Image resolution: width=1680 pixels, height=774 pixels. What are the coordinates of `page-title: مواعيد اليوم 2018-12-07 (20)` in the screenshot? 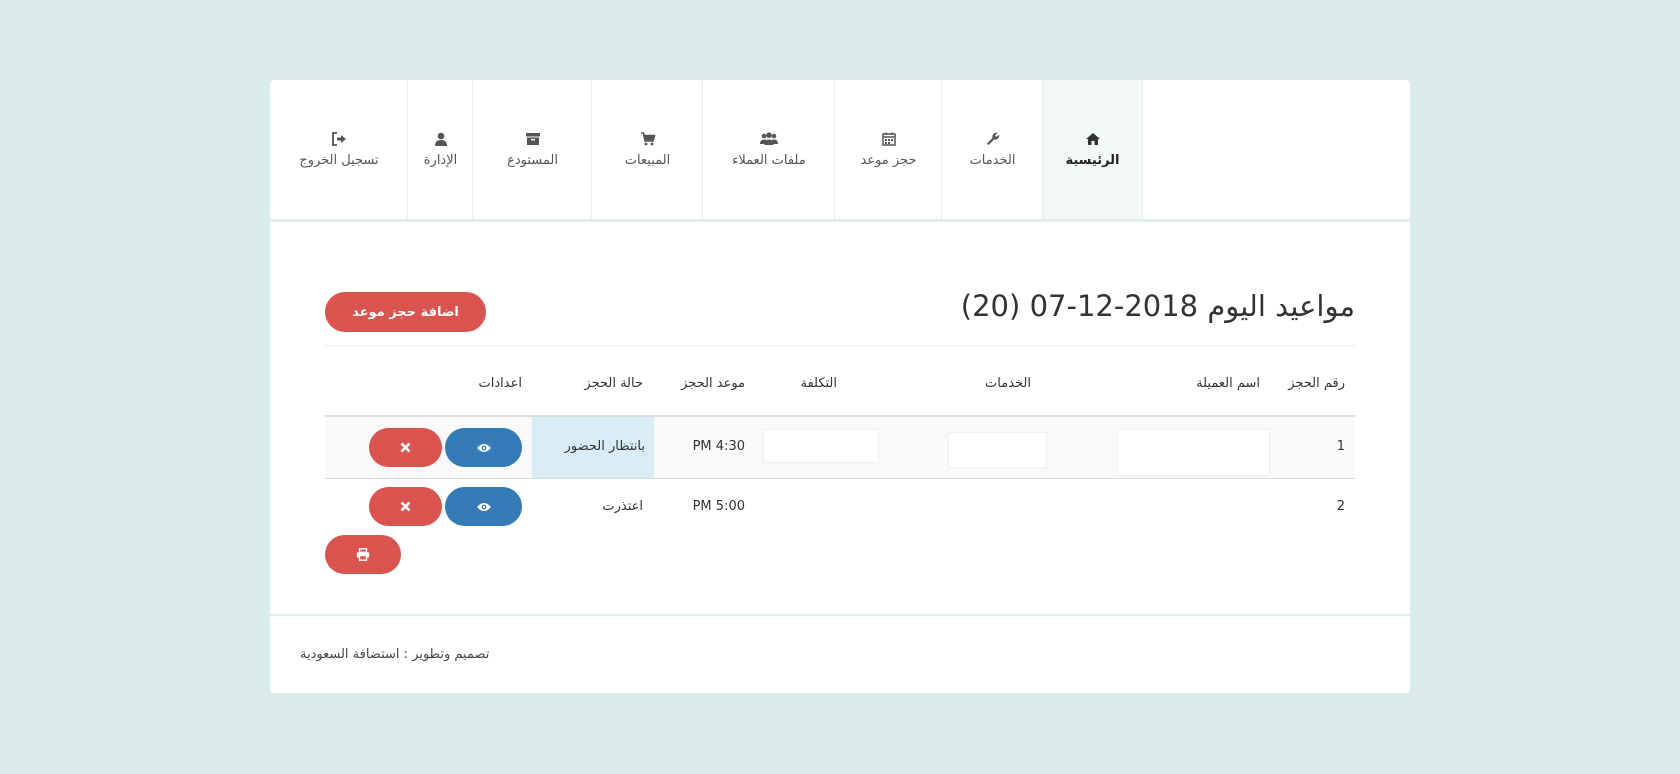 It's located at (1157, 306).